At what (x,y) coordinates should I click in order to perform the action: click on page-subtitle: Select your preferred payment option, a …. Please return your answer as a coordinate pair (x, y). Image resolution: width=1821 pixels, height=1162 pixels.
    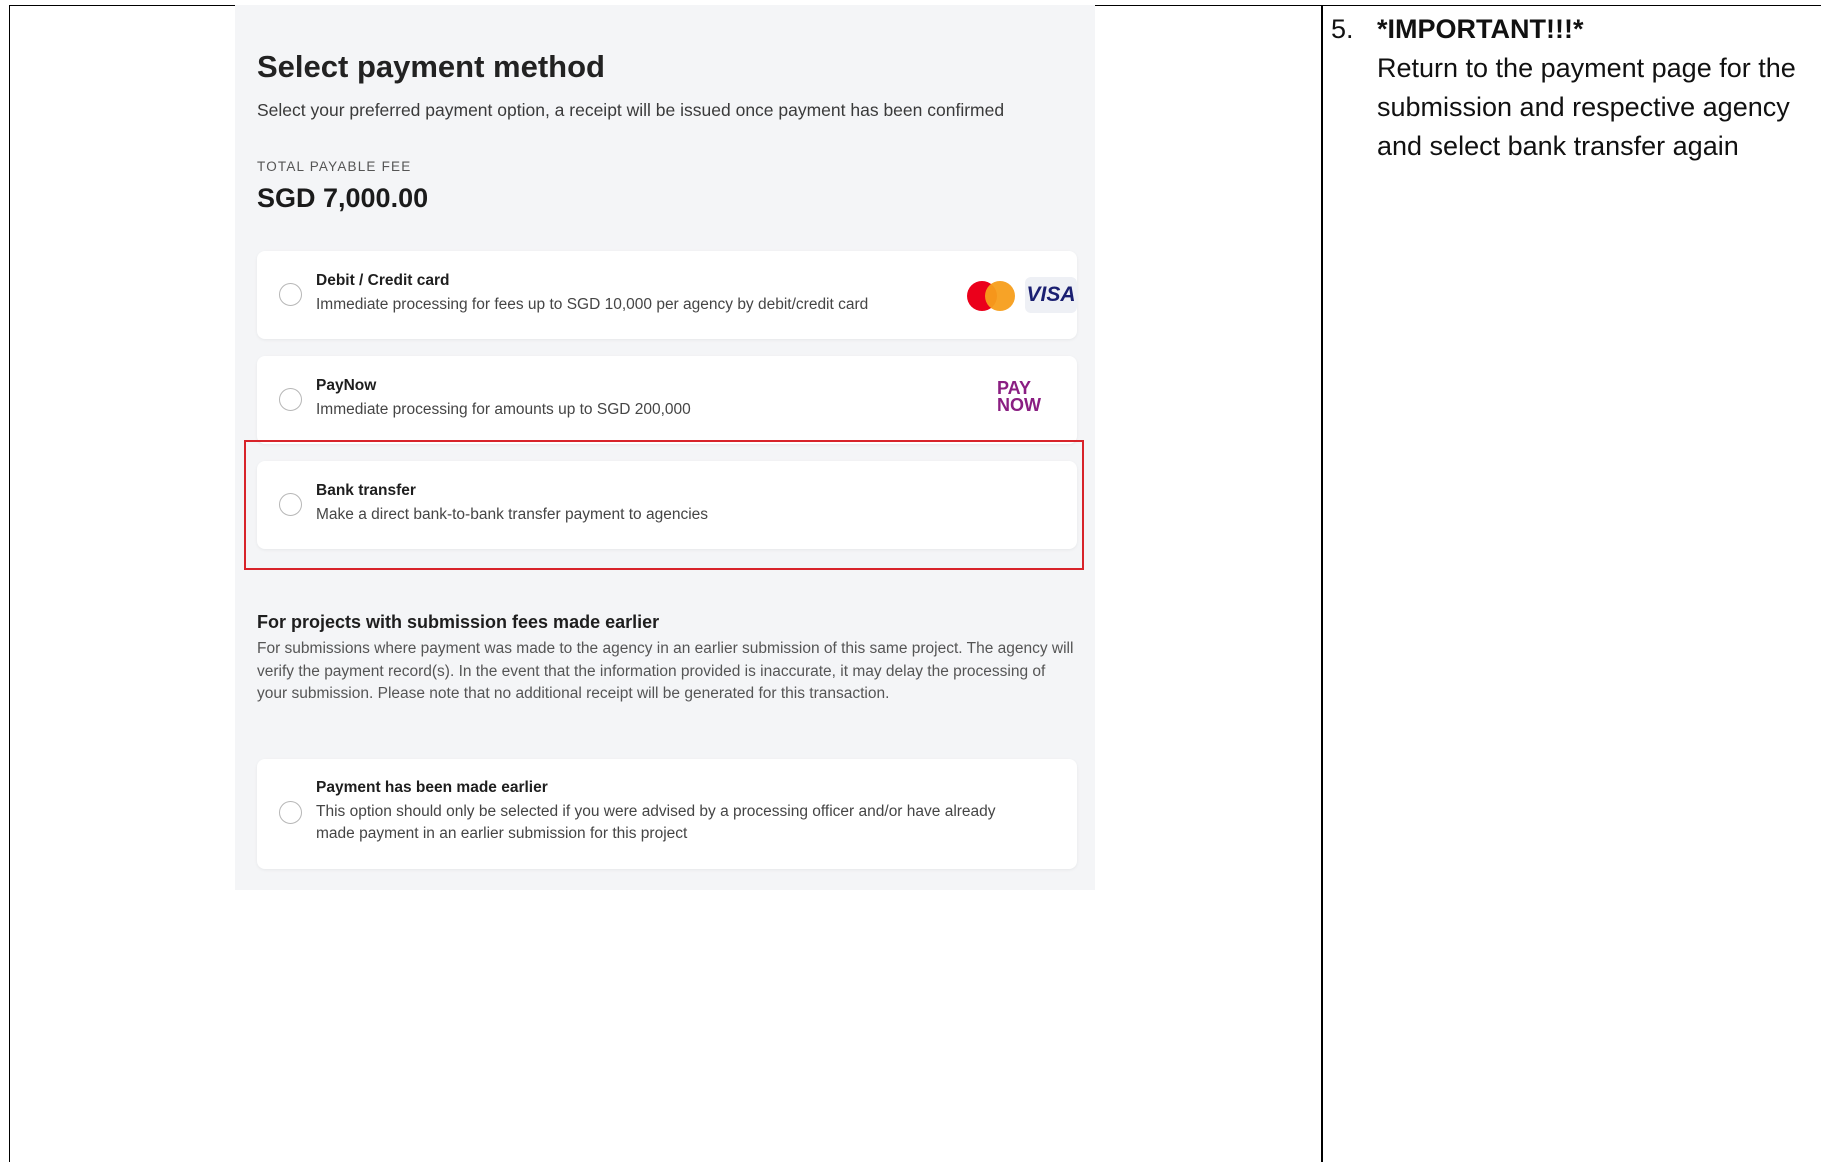
    Looking at the image, I should click on (631, 110).